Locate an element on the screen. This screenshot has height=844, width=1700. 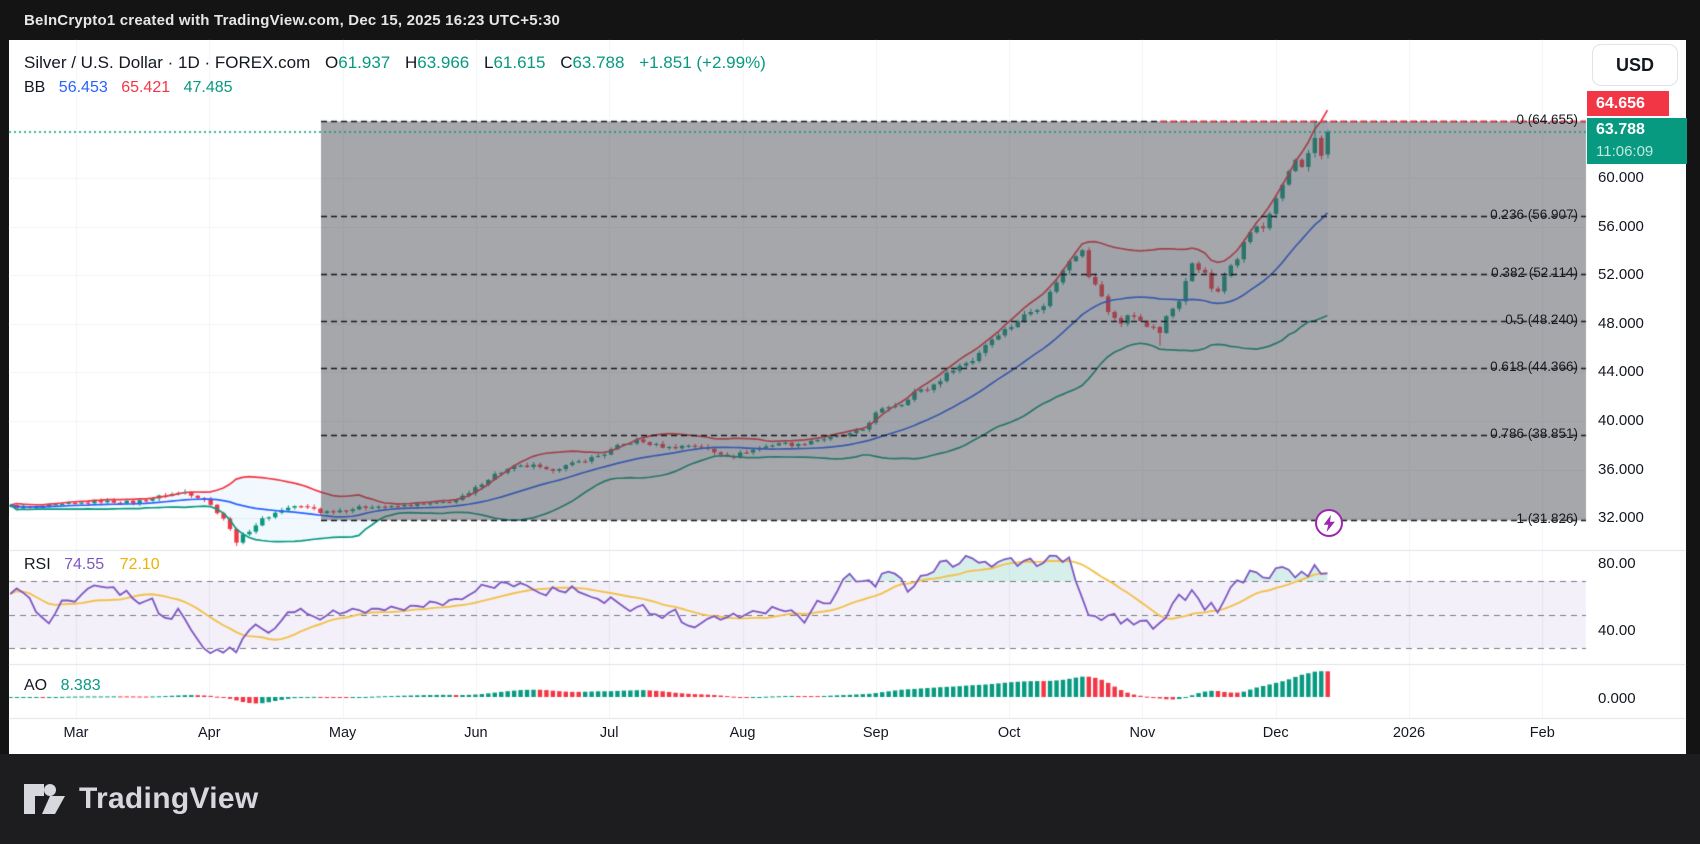
price-axis-tick: 56.000 is located at coordinates (1621, 226).